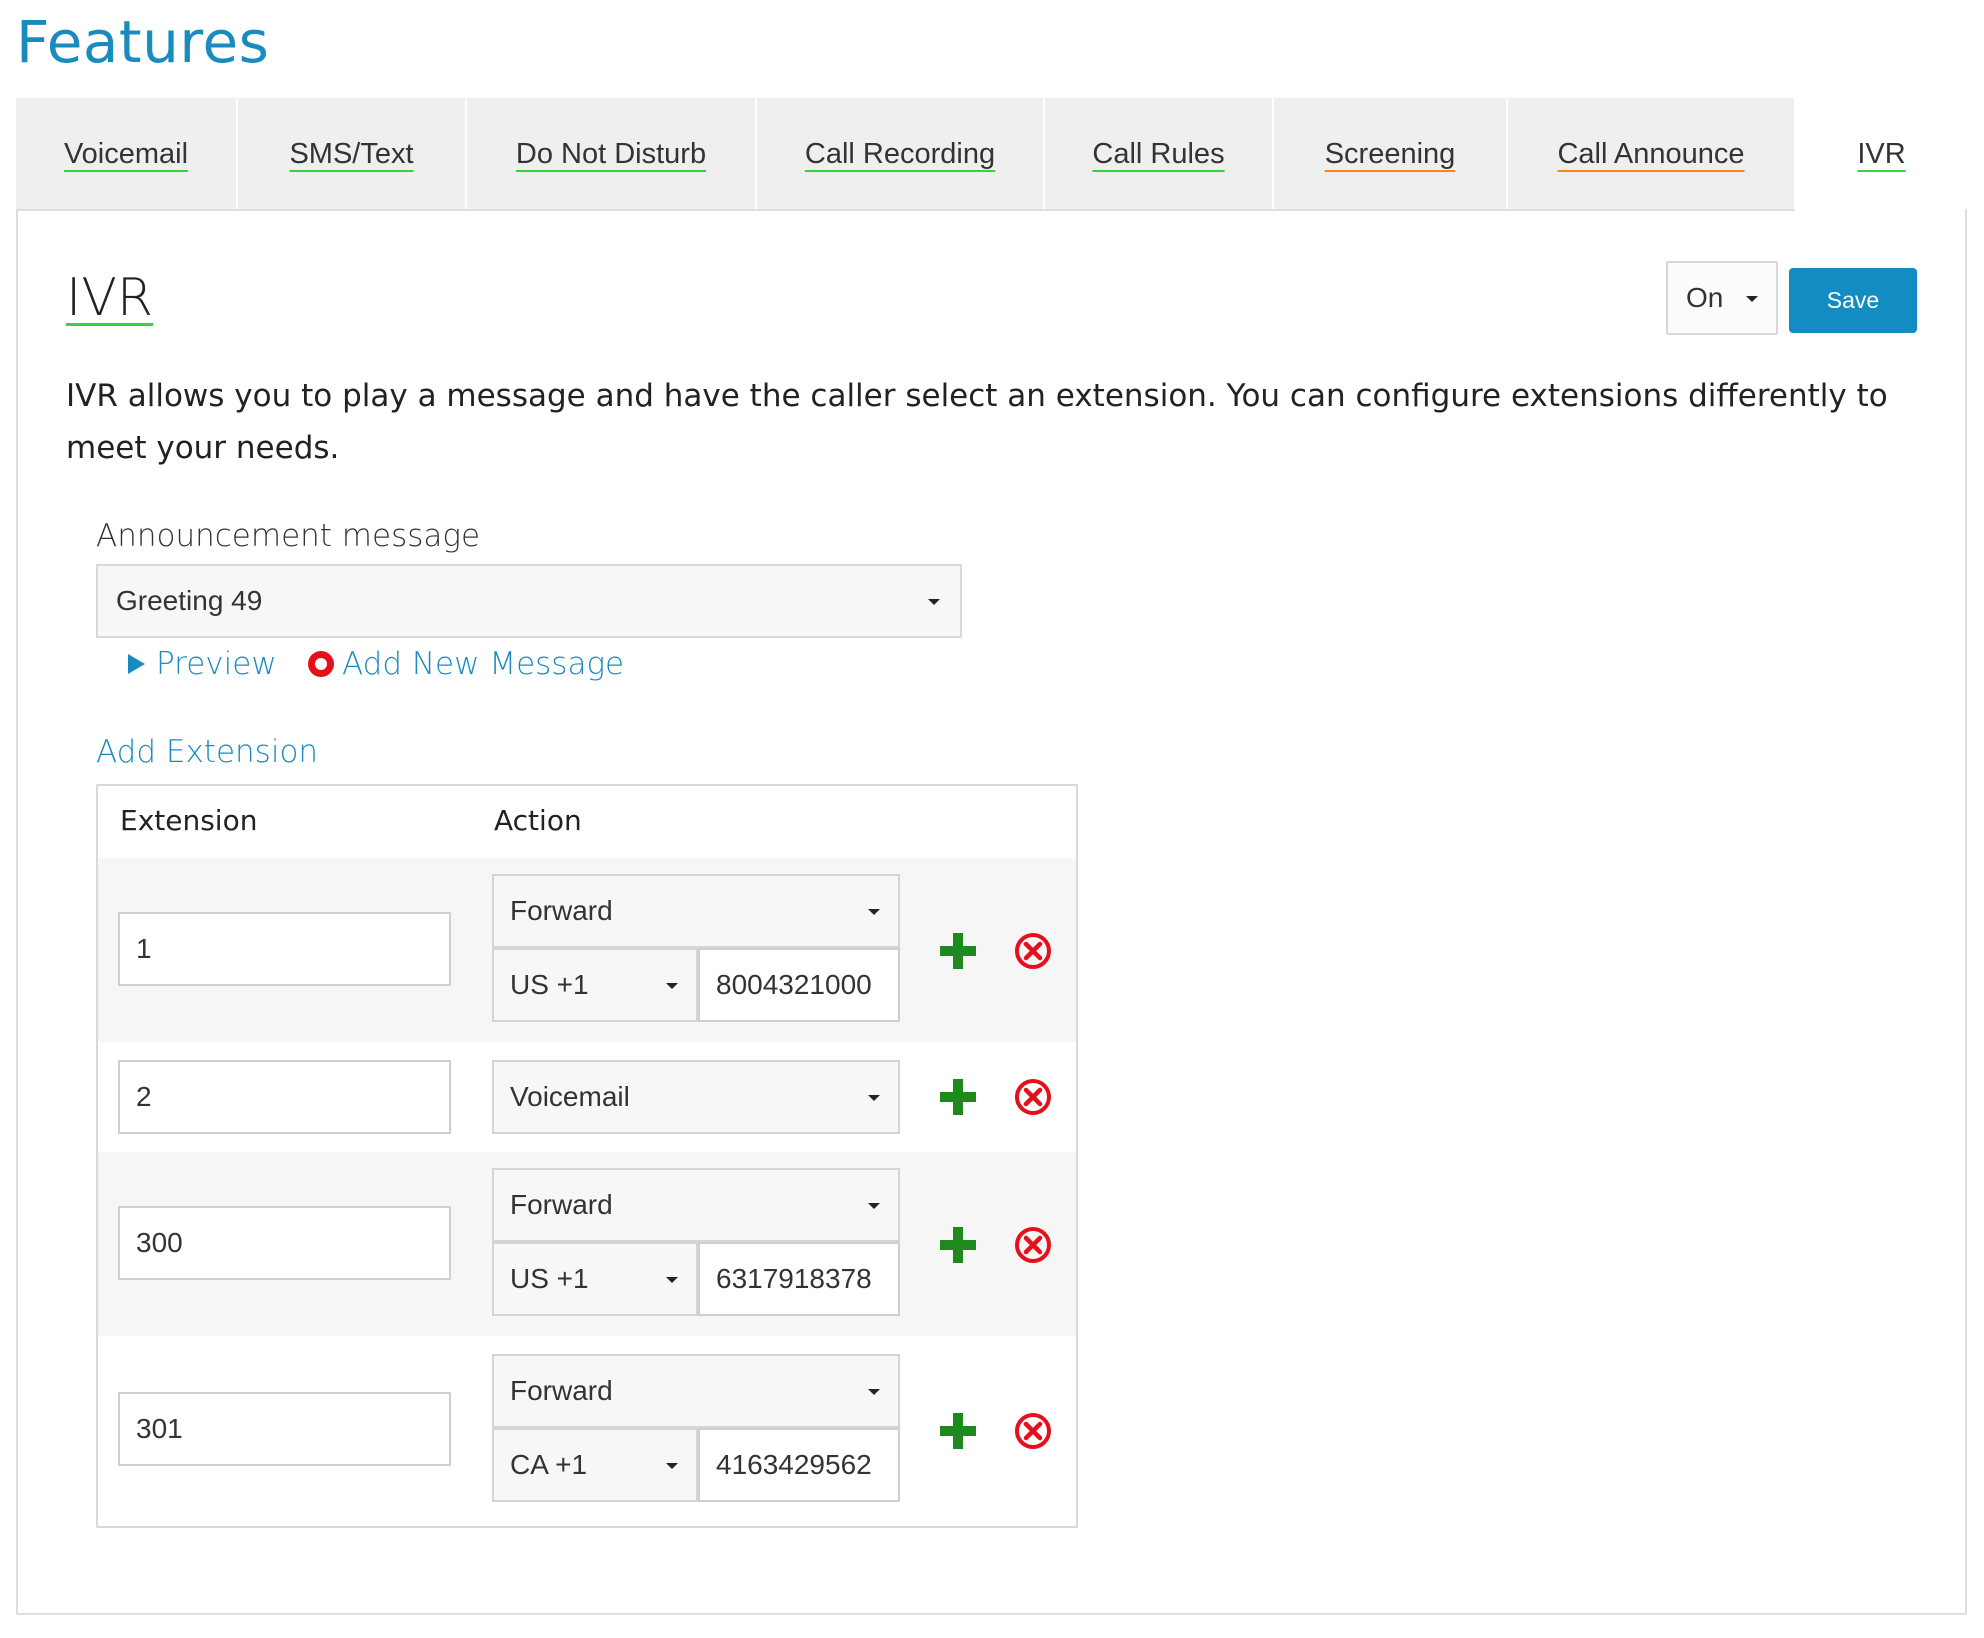 Image resolution: width=1984 pixels, height=1638 pixels. Describe the element at coordinates (284, 1097) in the screenshot. I see `extension-input: 2` at that location.